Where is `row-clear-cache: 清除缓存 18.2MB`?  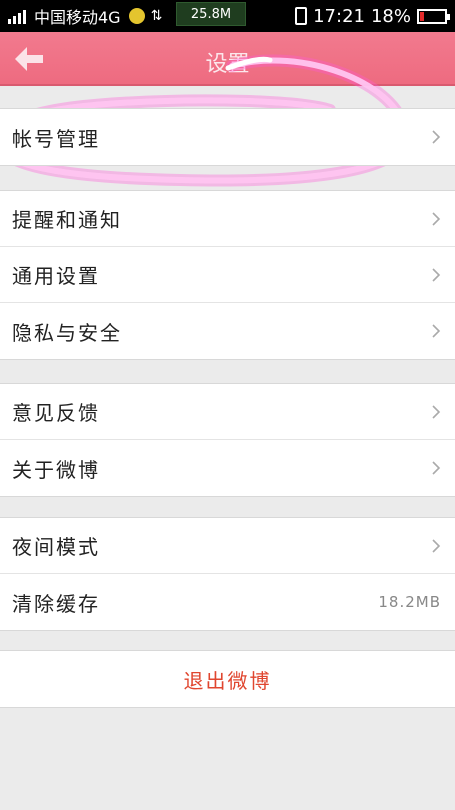 row-clear-cache: 清除缓存 18.2MB is located at coordinates (227, 602).